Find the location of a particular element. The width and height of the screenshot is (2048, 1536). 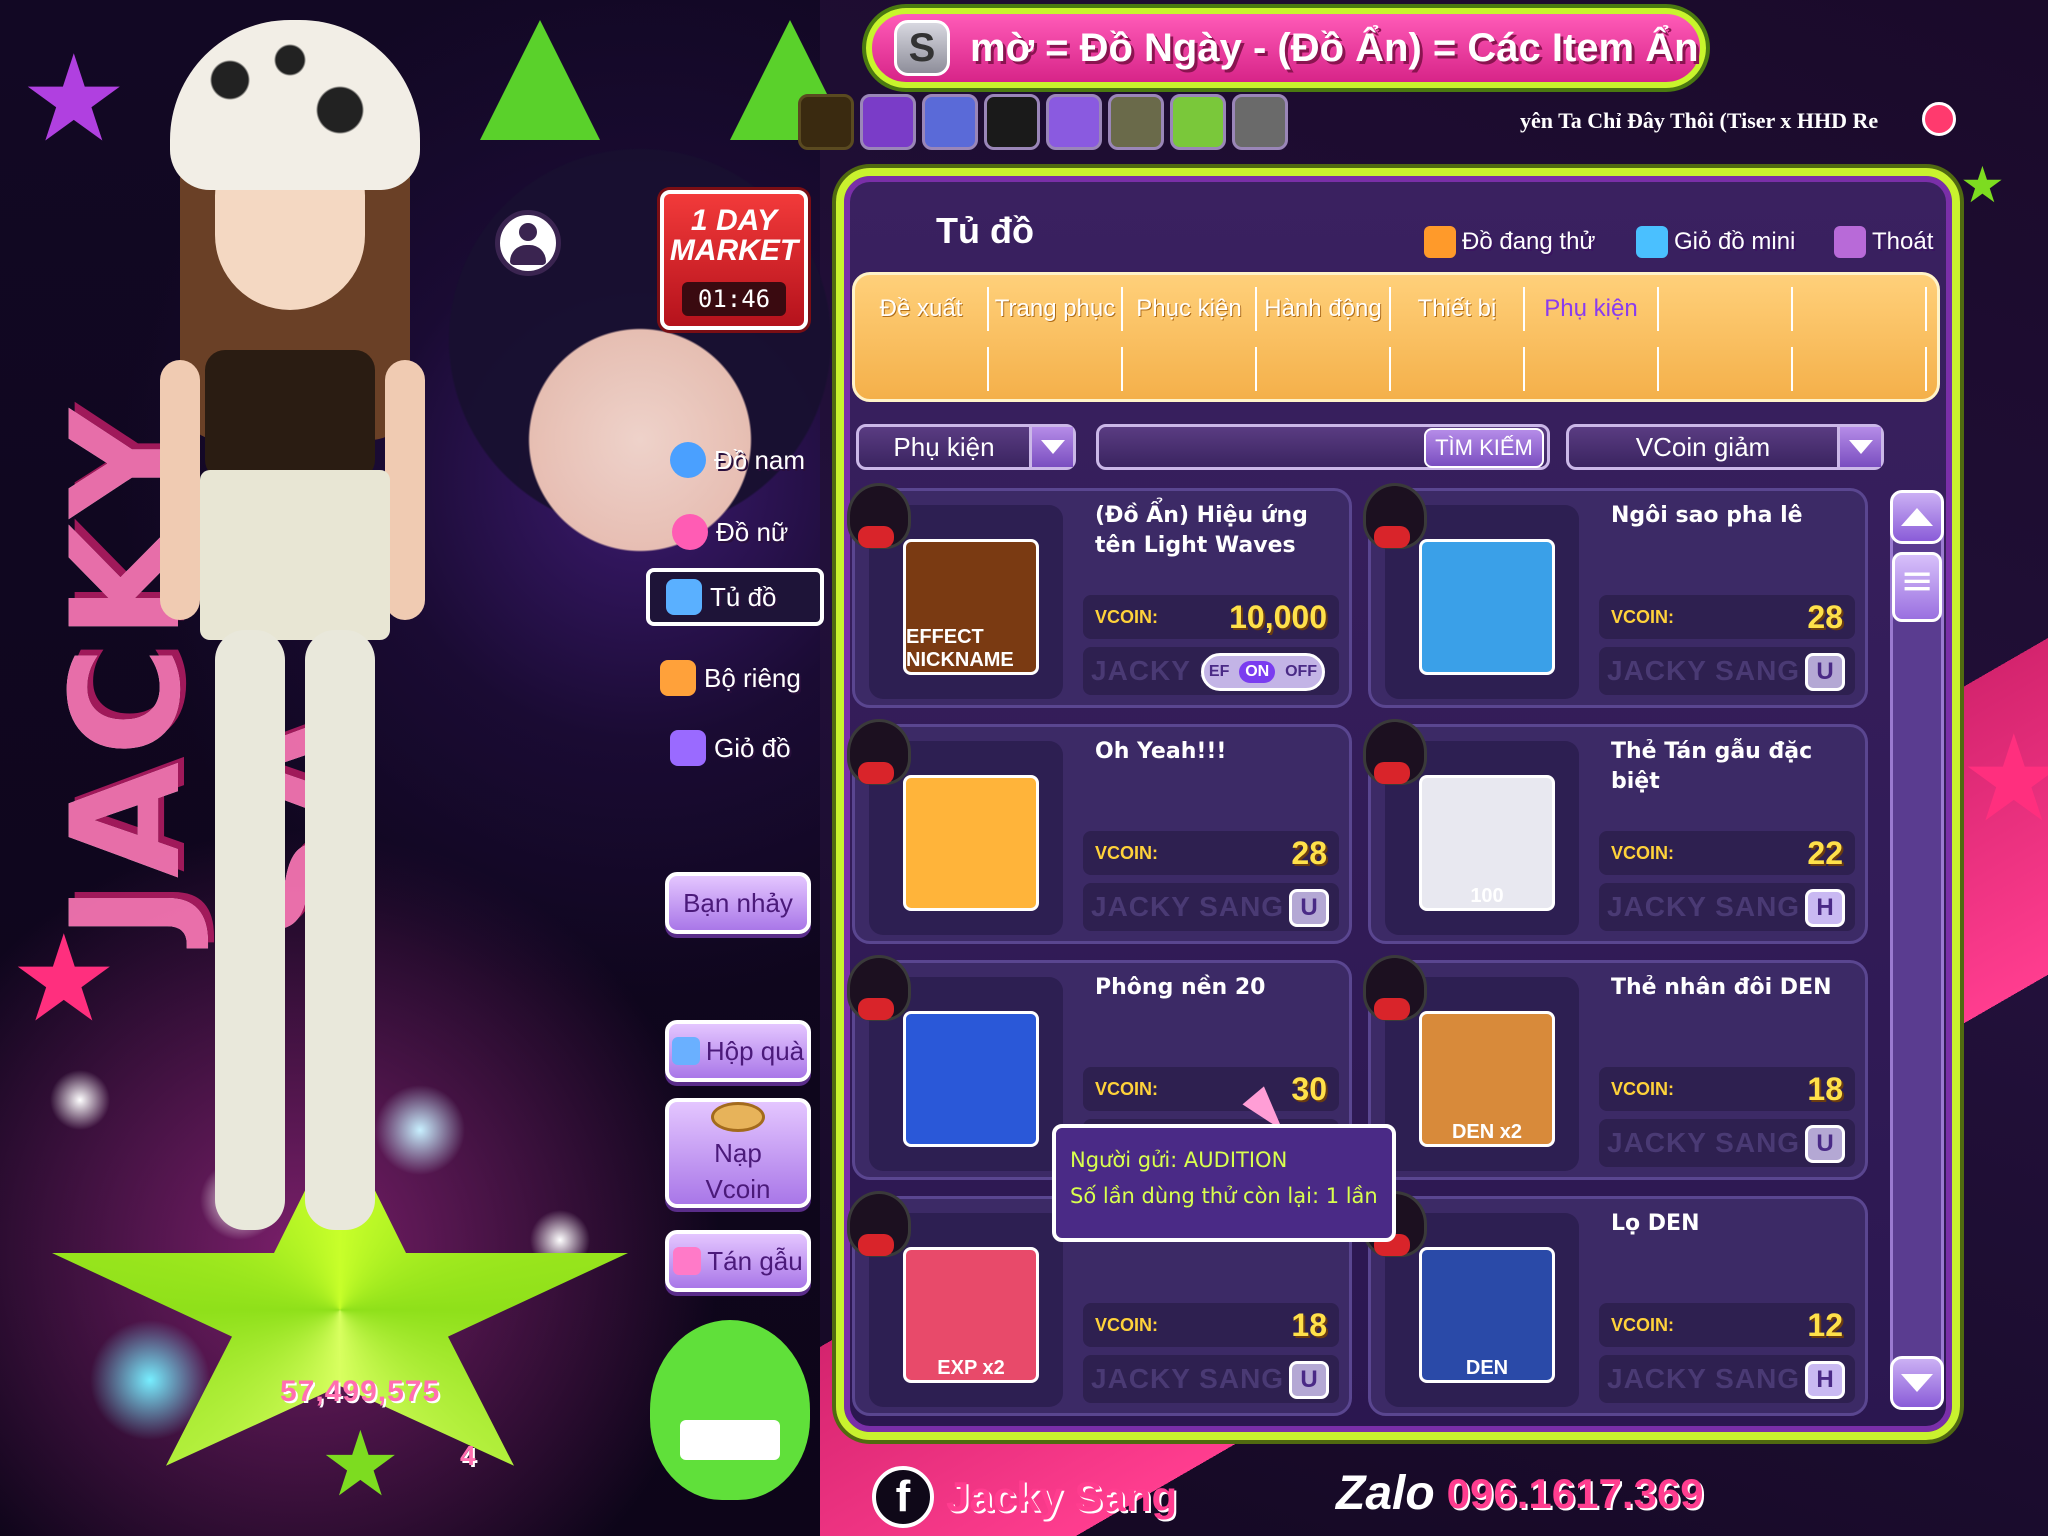

effect-toggle: EF ON OFF is located at coordinates (1263, 672).